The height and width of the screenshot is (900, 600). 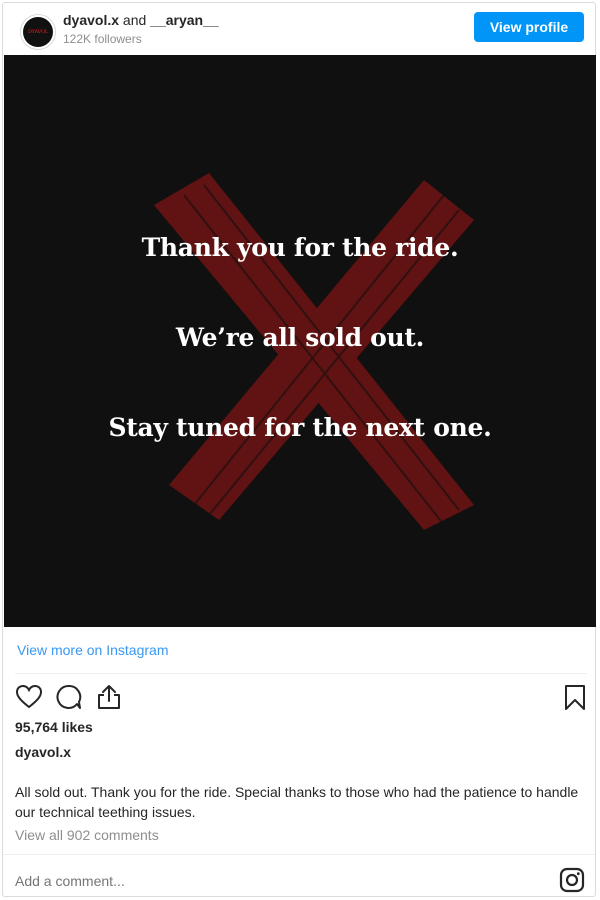 I want to click on conjunction: and, so click(x=134, y=20).